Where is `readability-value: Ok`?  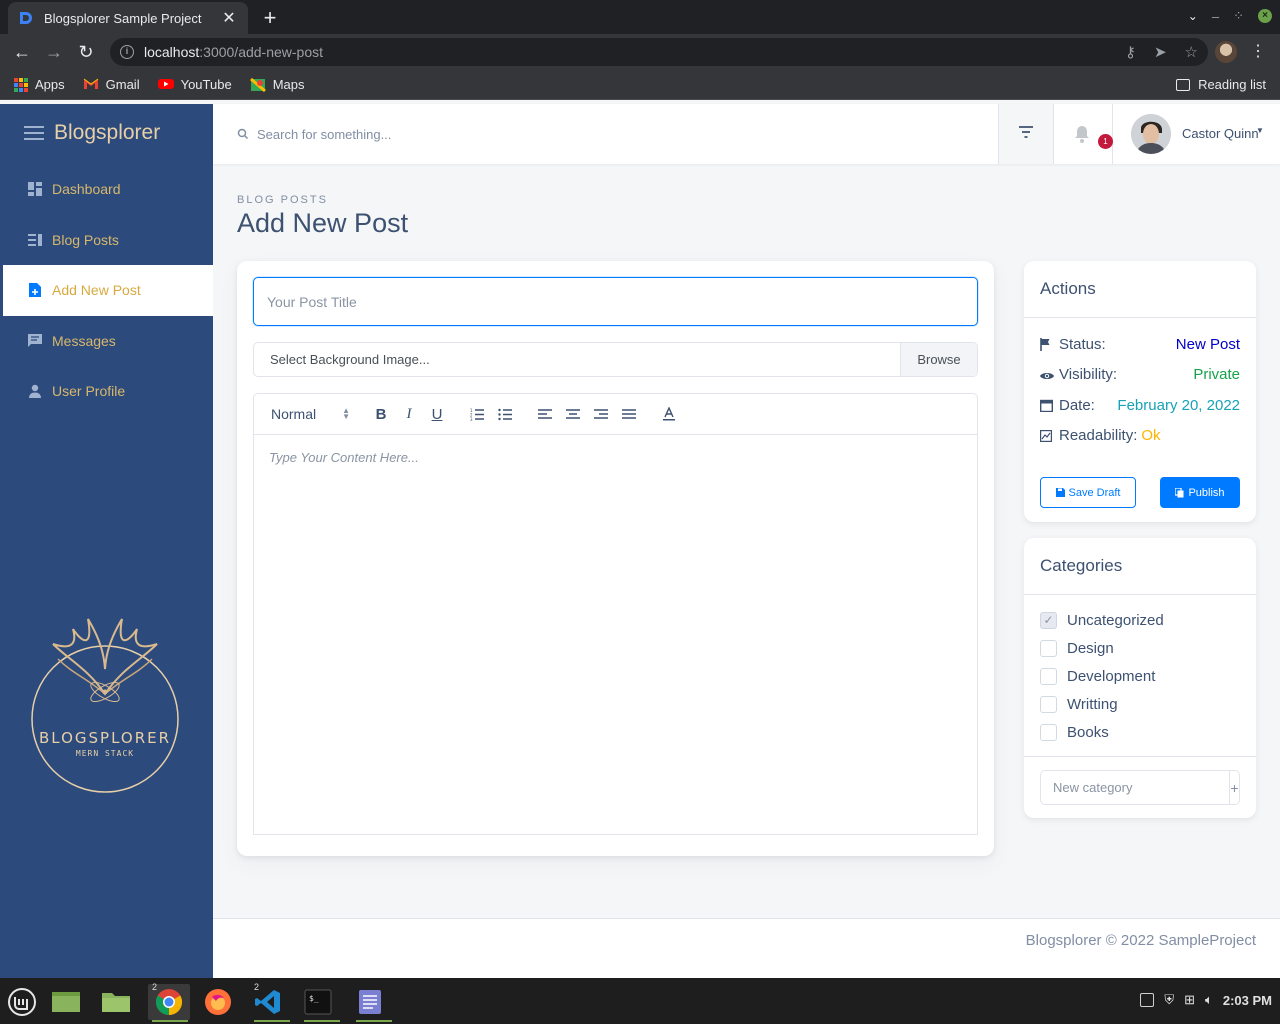
readability-value: Ok is located at coordinates (1151, 435).